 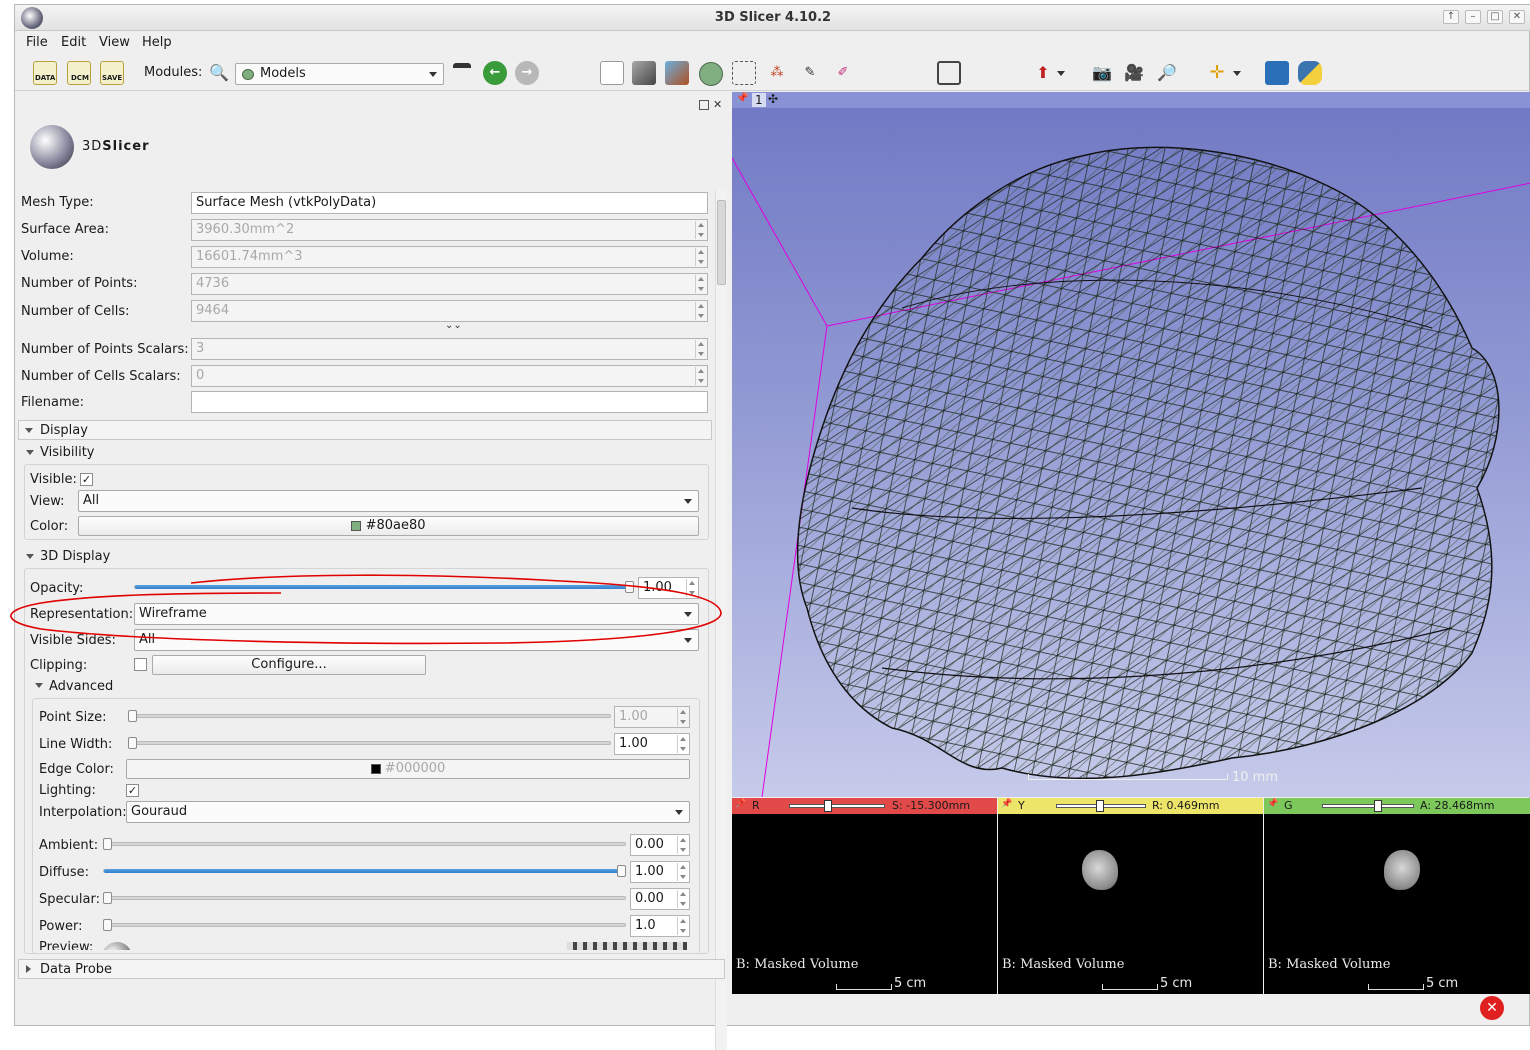 I want to click on bounding-box-line, so click(x=780, y=242).